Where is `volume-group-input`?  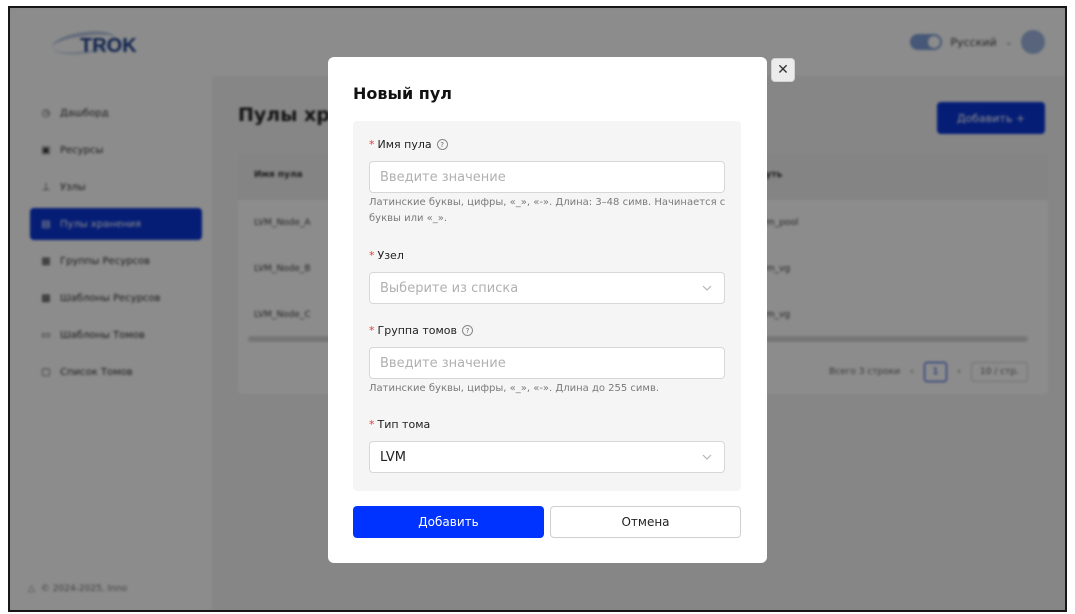 volume-group-input is located at coordinates (547, 363).